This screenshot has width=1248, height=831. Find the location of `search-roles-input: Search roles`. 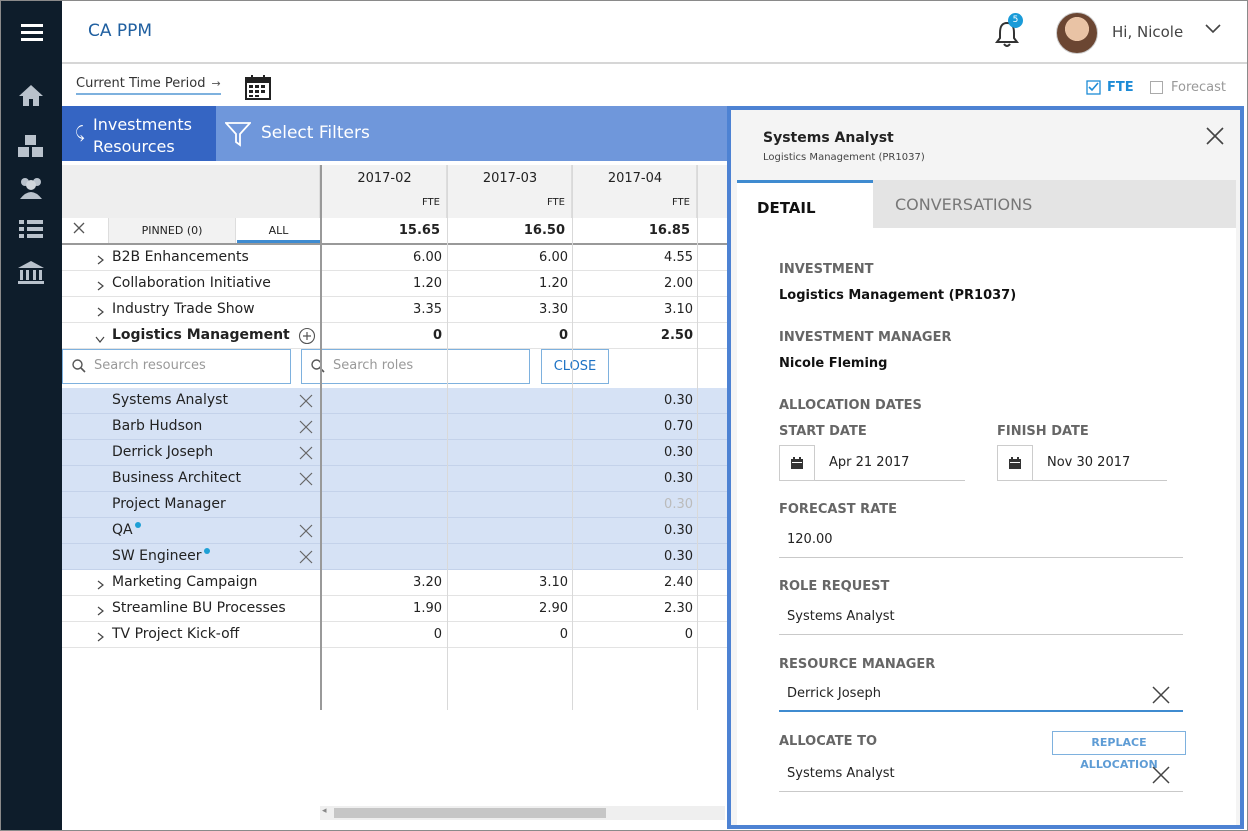

search-roles-input: Search roles is located at coordinates (415, 366).